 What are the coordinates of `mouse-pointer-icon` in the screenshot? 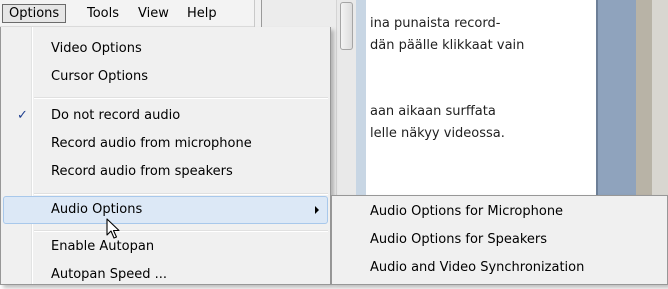 It's located at (113, 228).